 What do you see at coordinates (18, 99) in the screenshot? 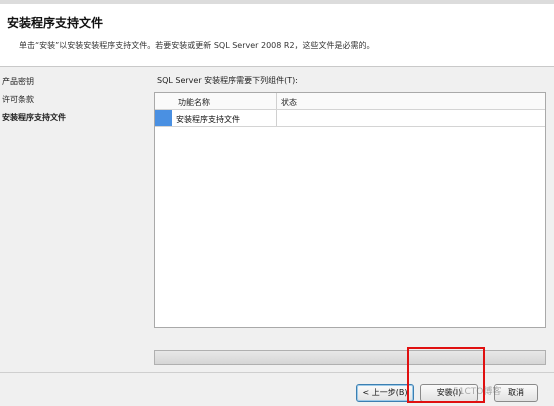
I see `sidebar-item-license-terms: 许可条款` at bounding box center [18, 99].